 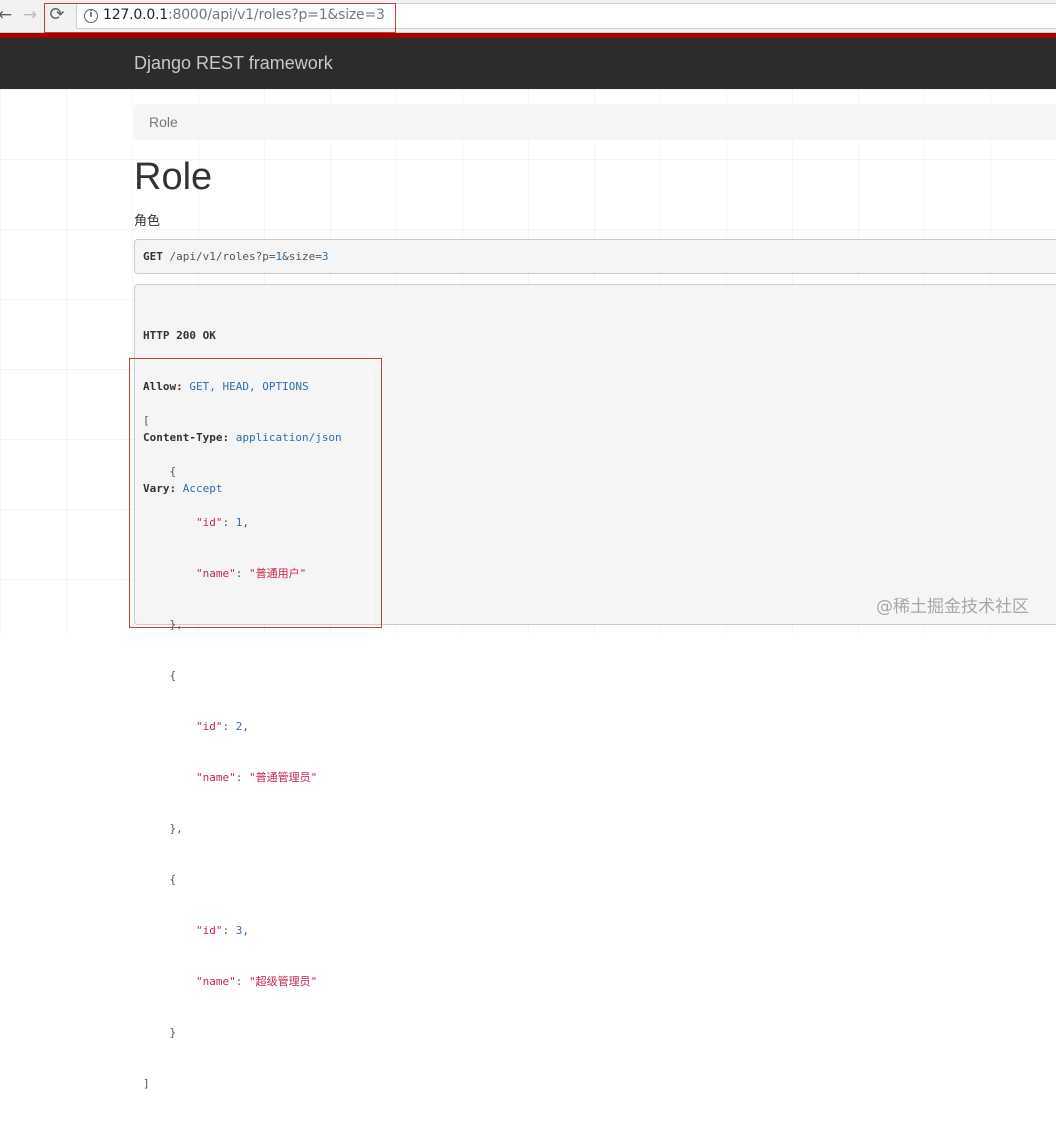 I want to click on url-host: 127.0.0.1, so click(x=135, y=15).